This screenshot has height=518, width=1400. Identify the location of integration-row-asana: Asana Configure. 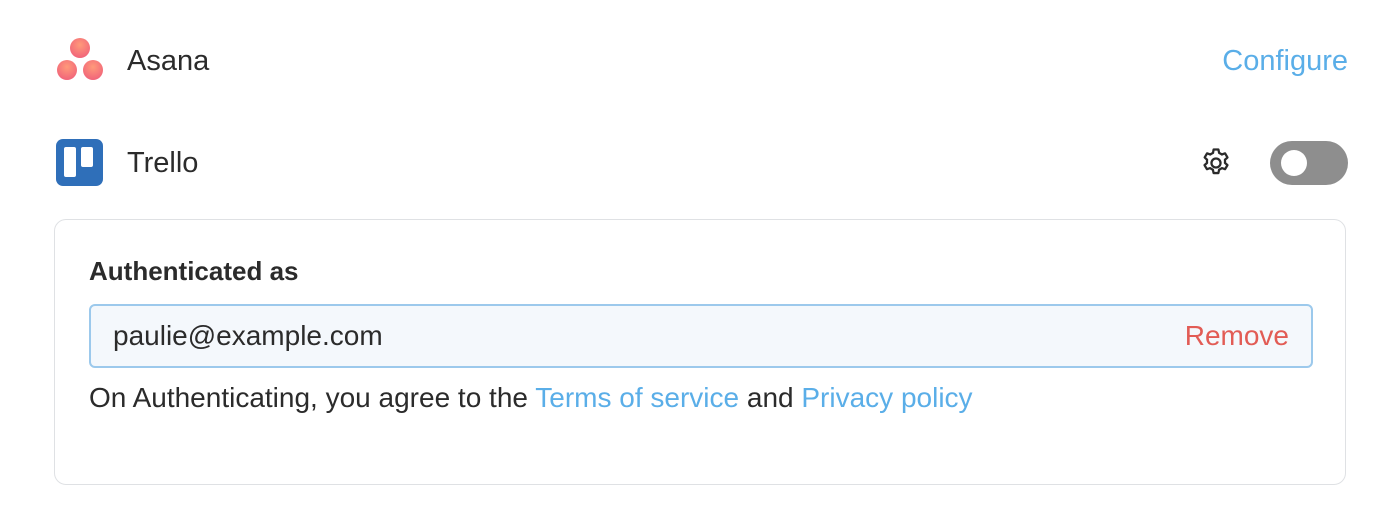
(701, 61).